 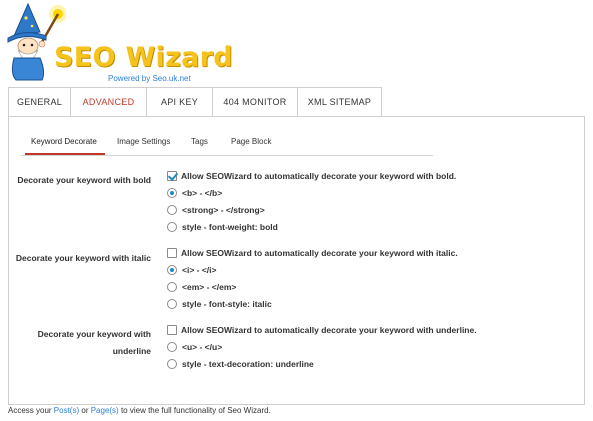 What do you see at coordinates (172, 176) in the screenshot?
I see `checkbox-checked-icon` at bounding box center [172, 176].